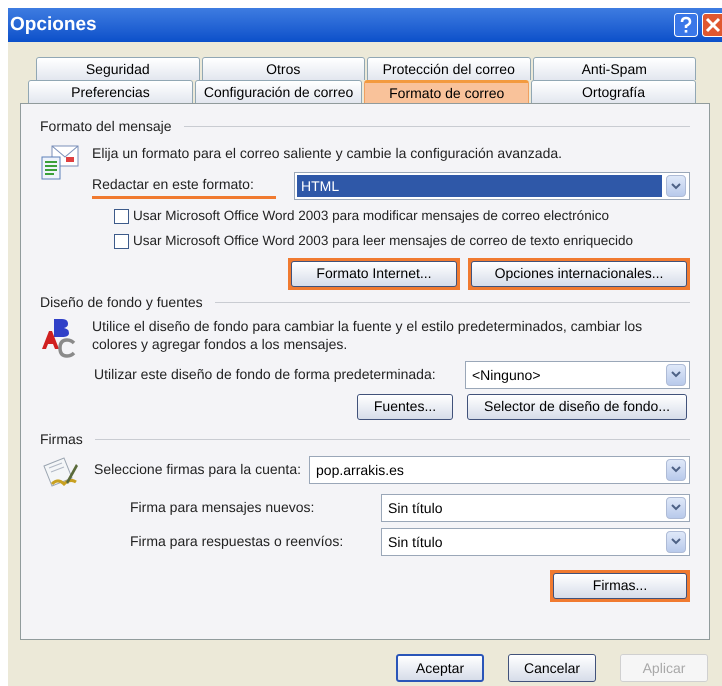  What do you see at coordinates (371, 216) in the screenshot?
I see `checkbox-label: Usar Microsoft Office Word 2003 para modificar mensajes de correo electrónico` at bounding box center [371, 216].